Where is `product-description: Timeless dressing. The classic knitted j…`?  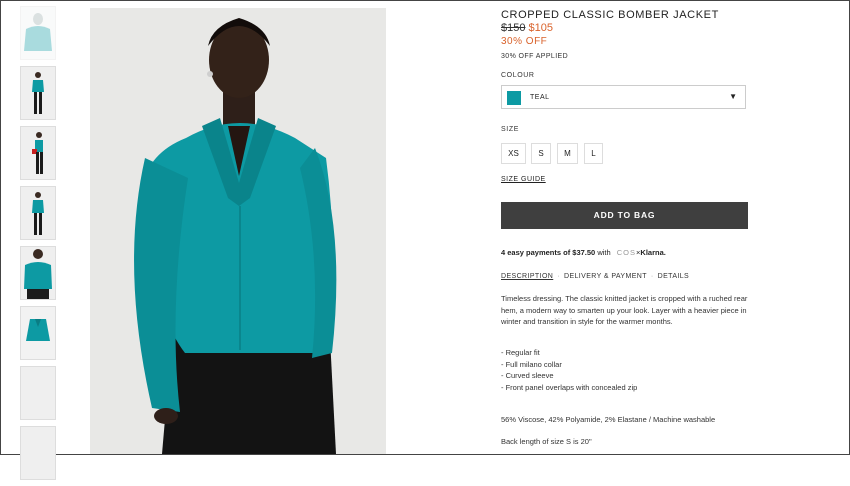
product-description: Timeless dressing. The classic knitted j… is located at coordinates (624, 310).